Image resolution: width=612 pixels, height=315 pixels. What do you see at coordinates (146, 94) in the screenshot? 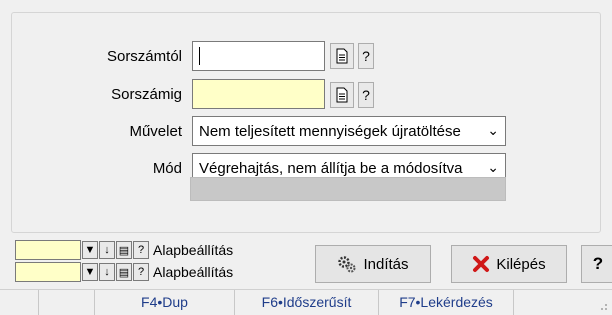
I see `to-label: Sorszámig` at bounding box center [146, 94].